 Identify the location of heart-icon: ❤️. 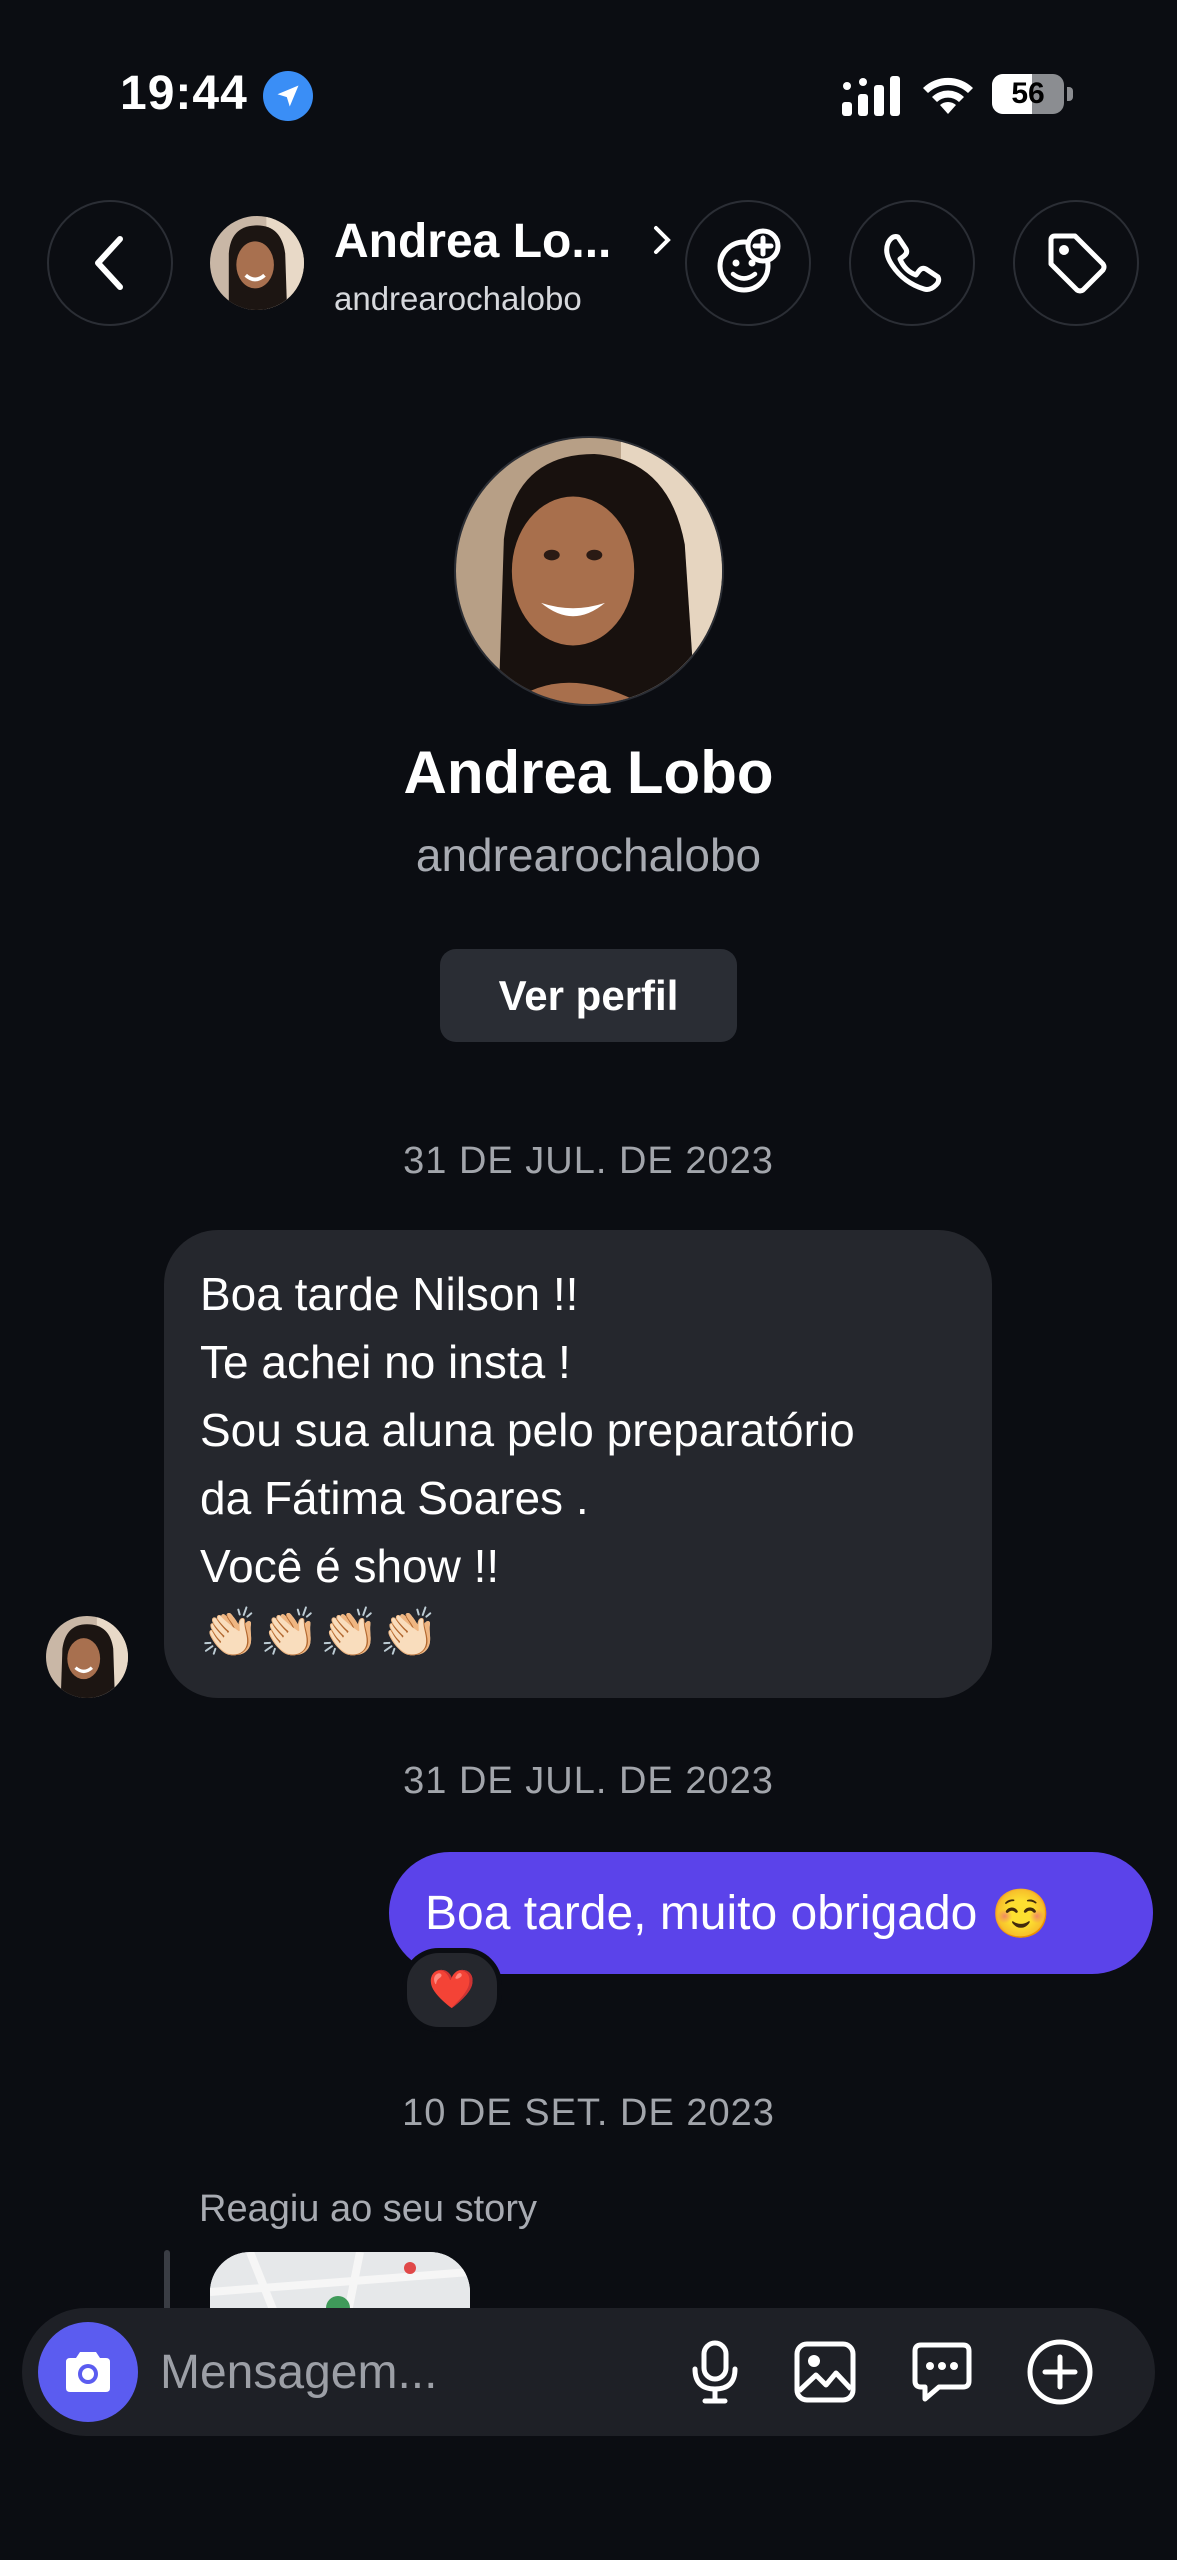
(452, 1990).